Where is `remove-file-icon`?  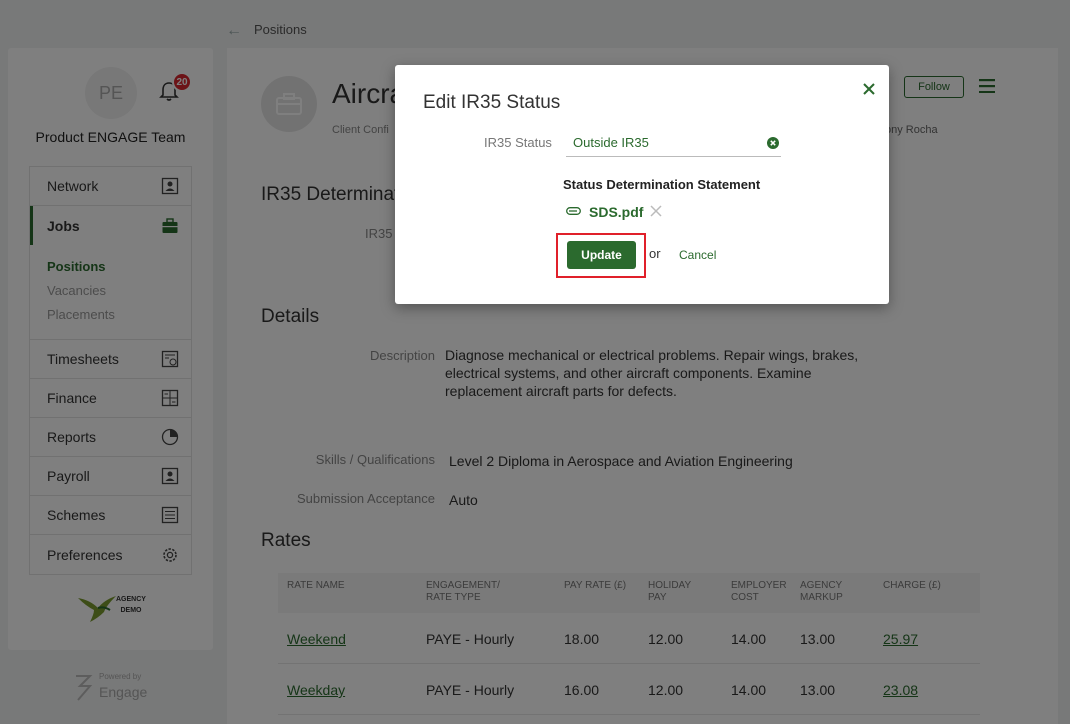
remove-file-icon is located at coordinates (656, 211).